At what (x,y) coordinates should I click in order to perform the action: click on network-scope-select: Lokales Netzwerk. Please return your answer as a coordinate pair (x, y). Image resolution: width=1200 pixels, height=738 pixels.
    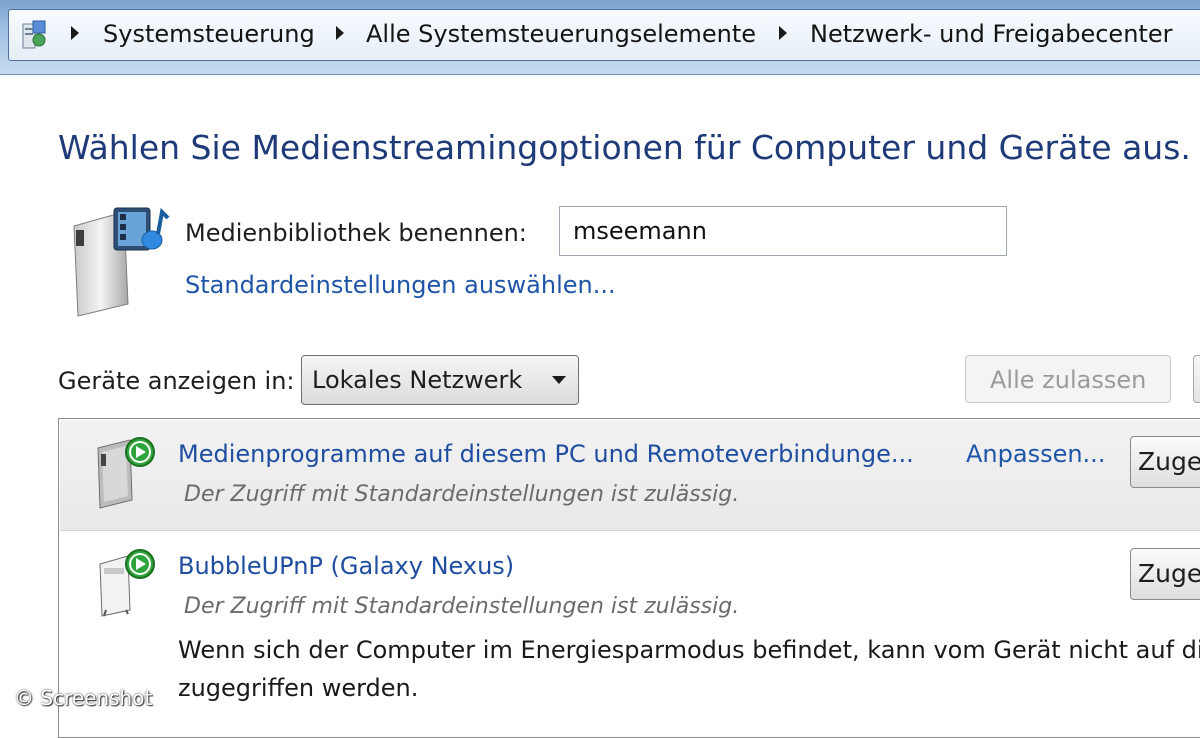
    Looking at the image, I should click on (440, 380).